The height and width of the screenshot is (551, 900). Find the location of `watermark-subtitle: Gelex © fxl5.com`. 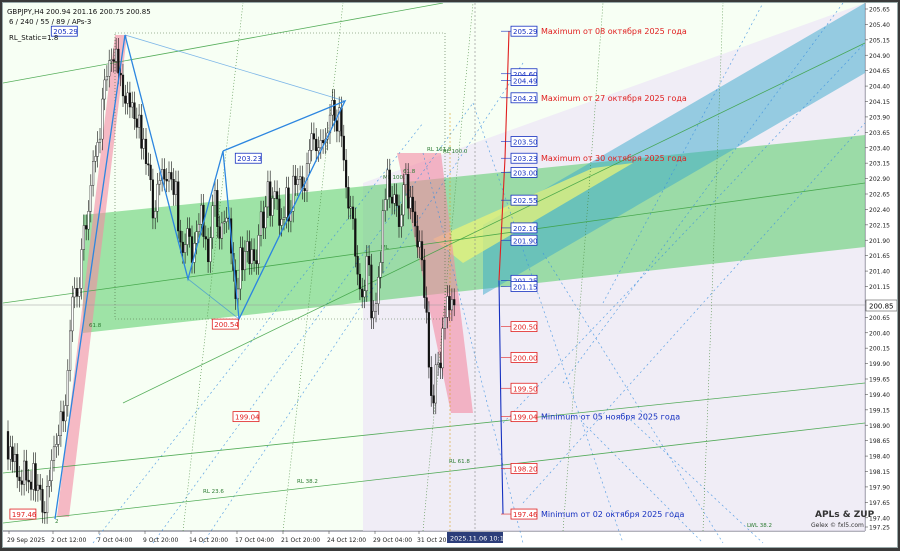

watermark-subtitle: Gelex © fxl5.com is located at coordinates (837, 525).